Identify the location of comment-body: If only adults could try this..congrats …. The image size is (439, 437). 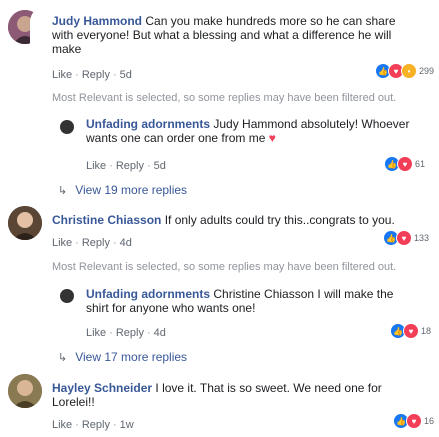
(279, 220).